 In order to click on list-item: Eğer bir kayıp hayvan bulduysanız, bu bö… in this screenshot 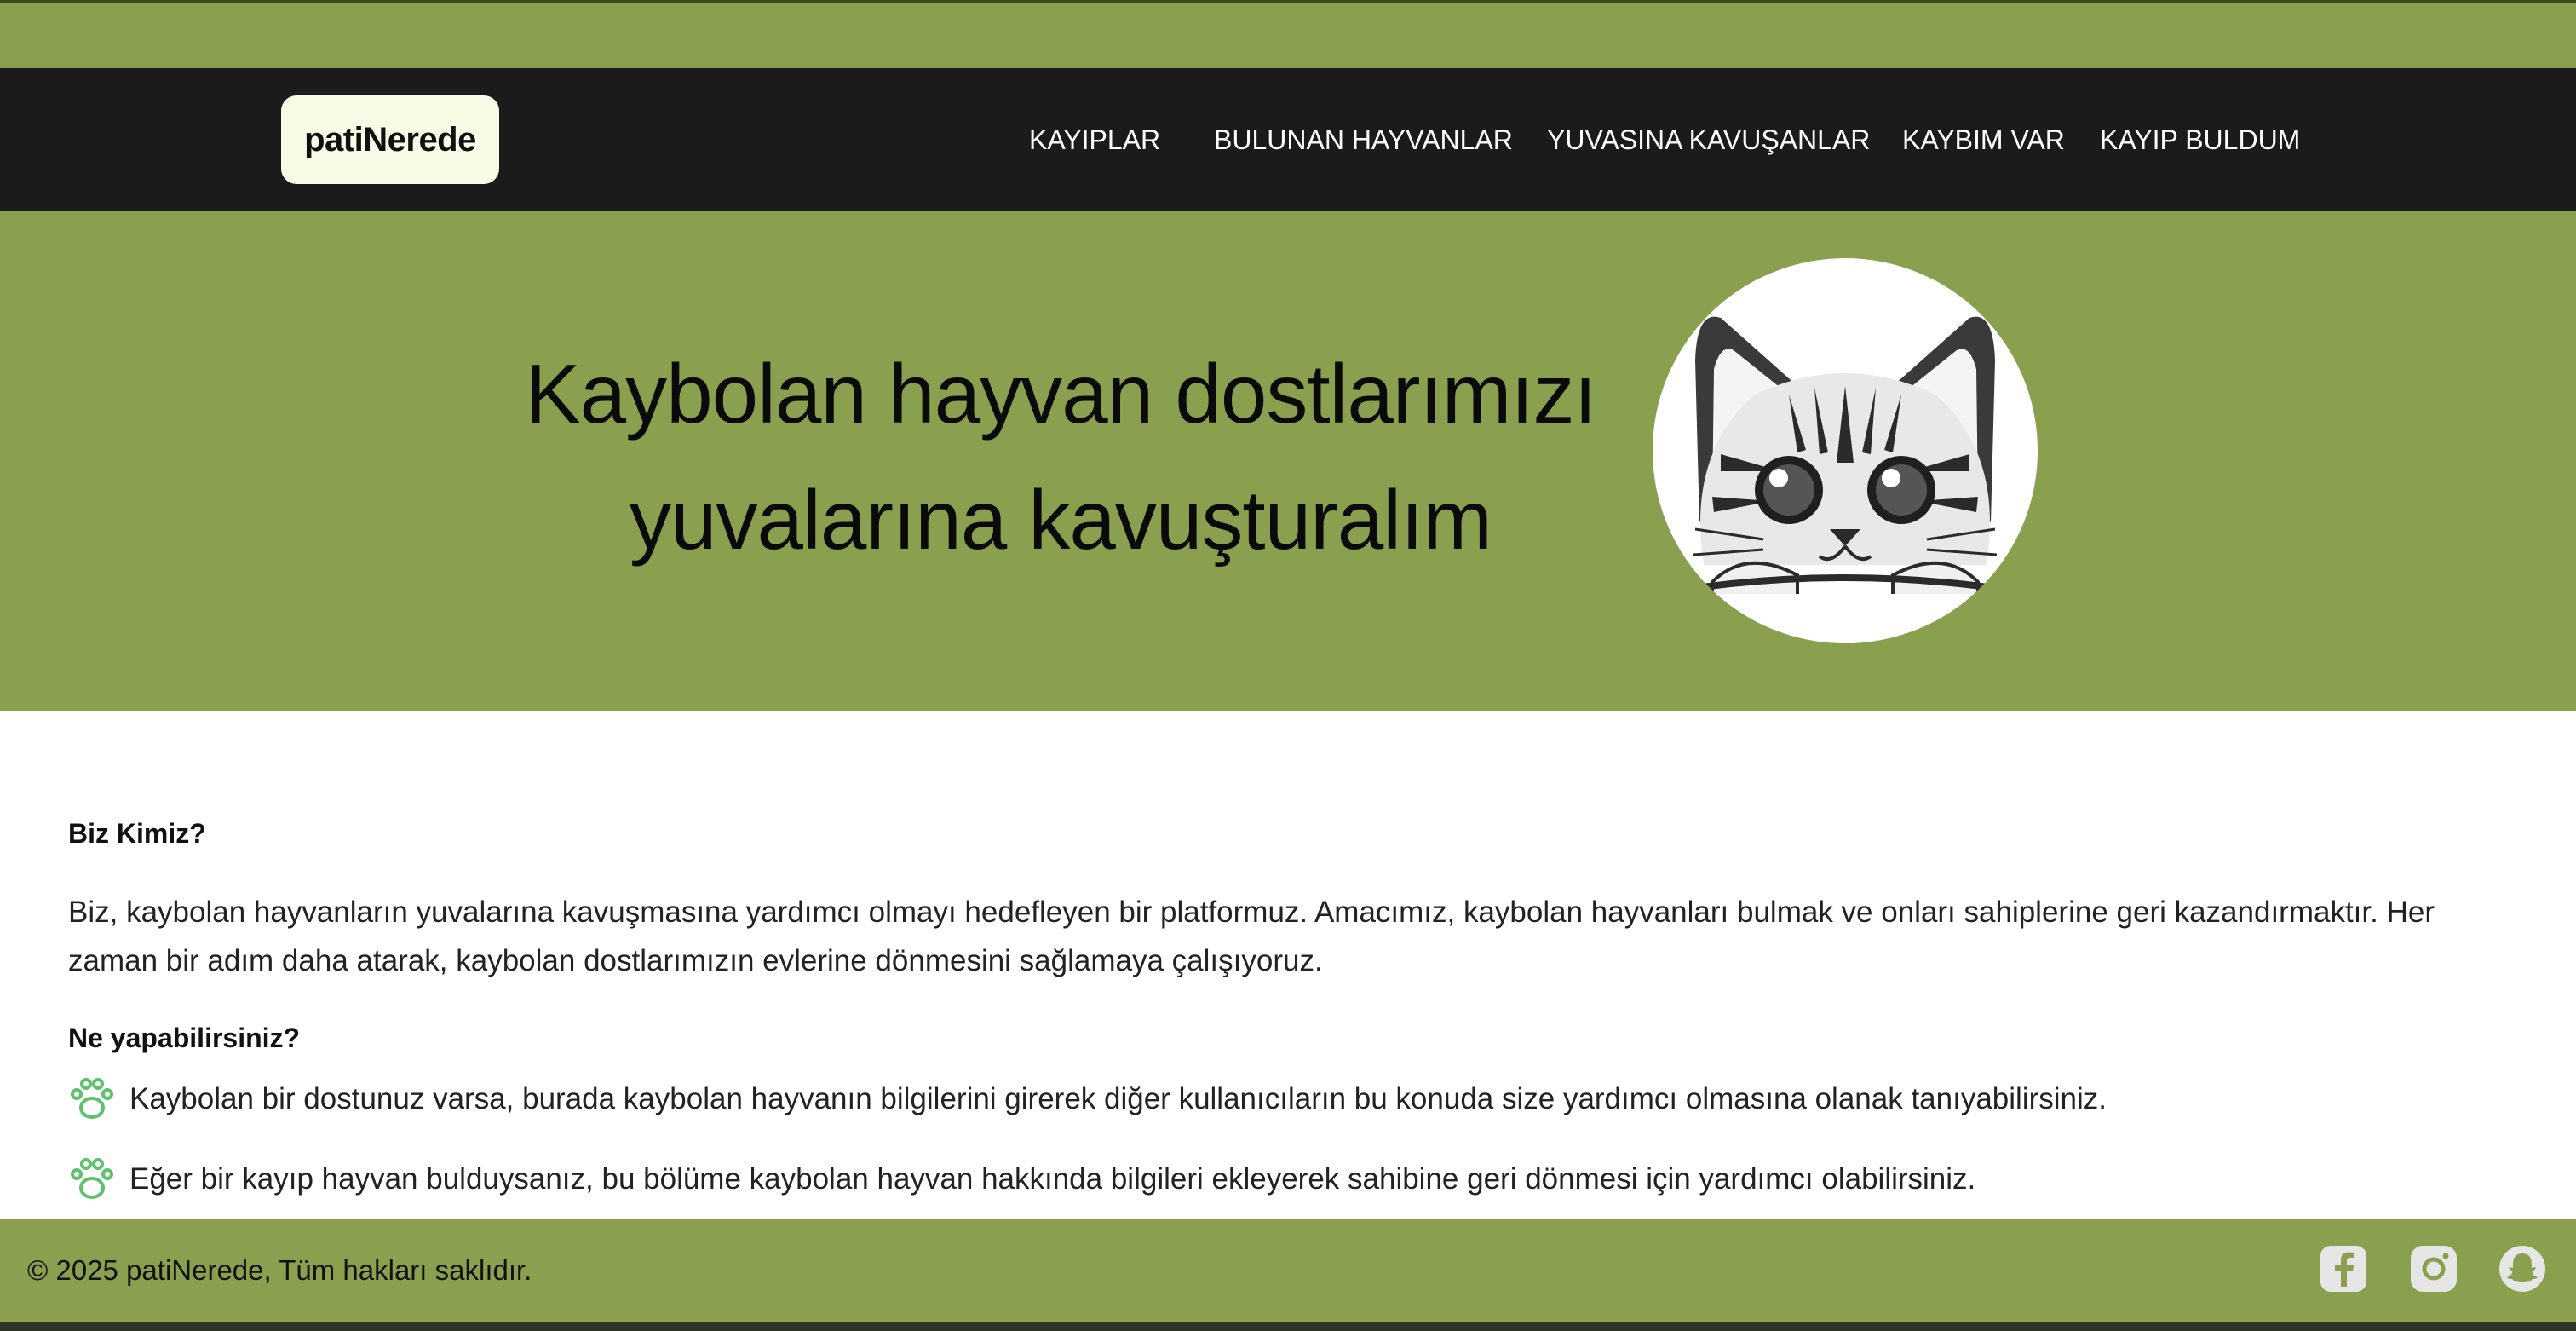, I will do `click(1021, 1179)`.